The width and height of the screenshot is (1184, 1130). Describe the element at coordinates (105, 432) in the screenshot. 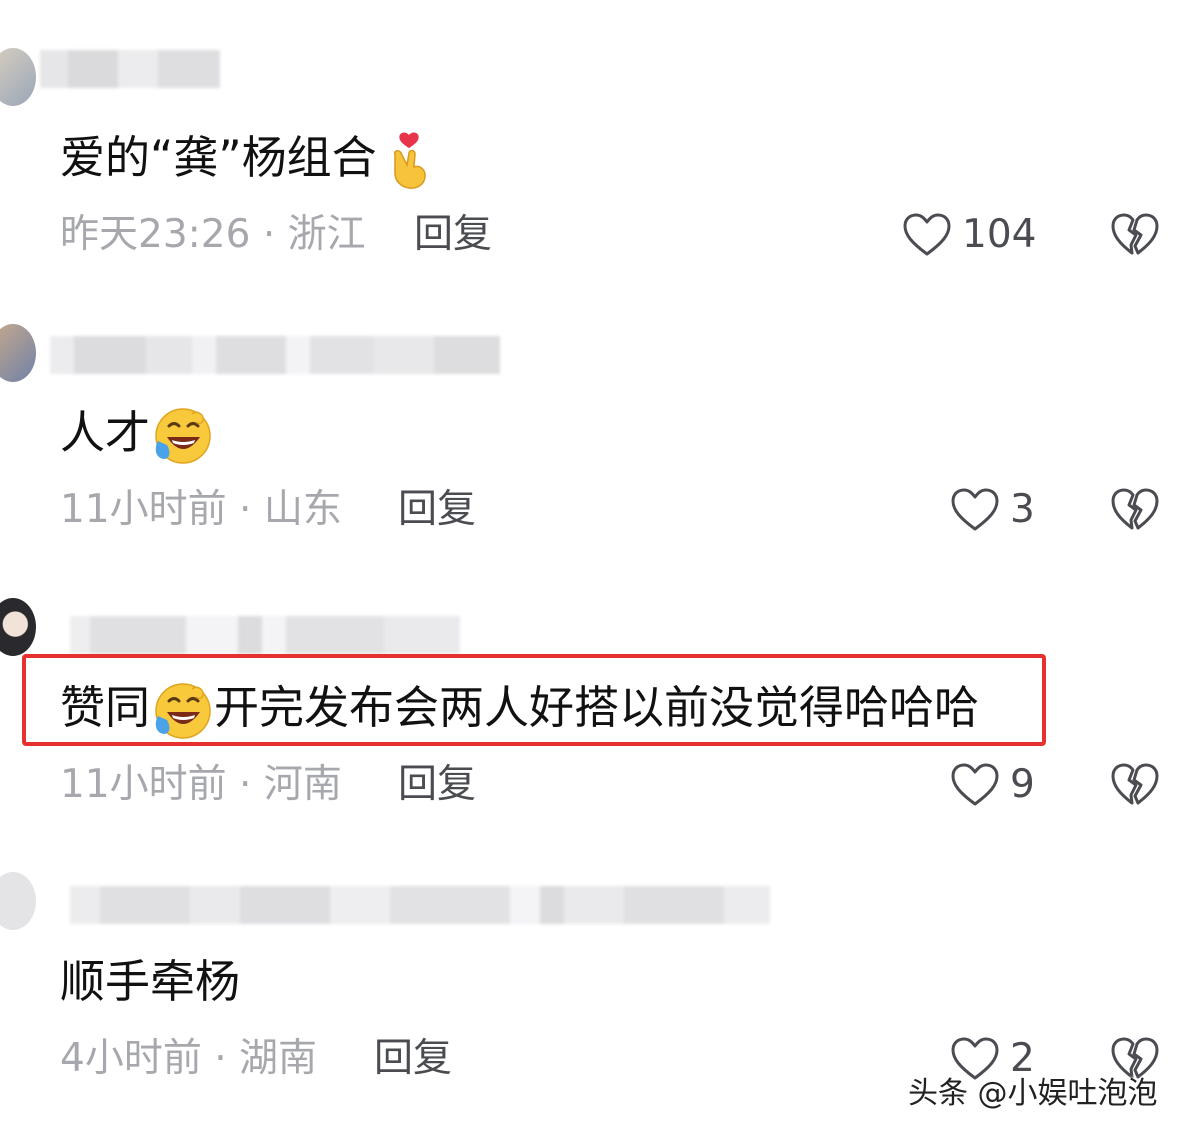

I see `comment-text-part: 人才` at that location.